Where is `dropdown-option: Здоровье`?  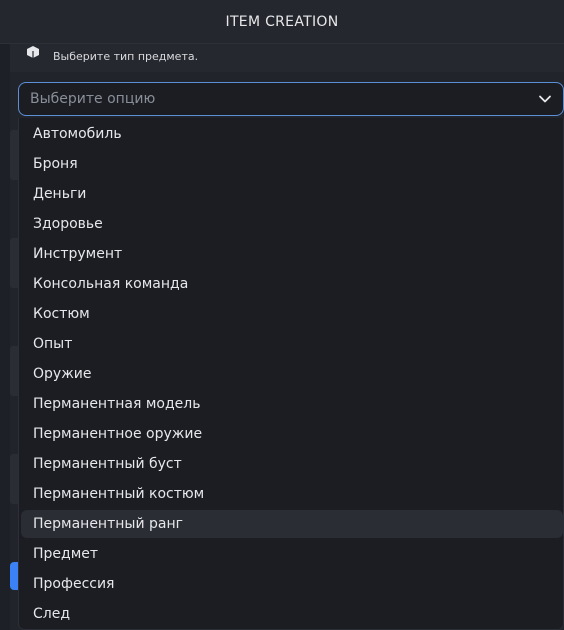
dropdown-option: Здоровье is located at coordinates (292, 224).